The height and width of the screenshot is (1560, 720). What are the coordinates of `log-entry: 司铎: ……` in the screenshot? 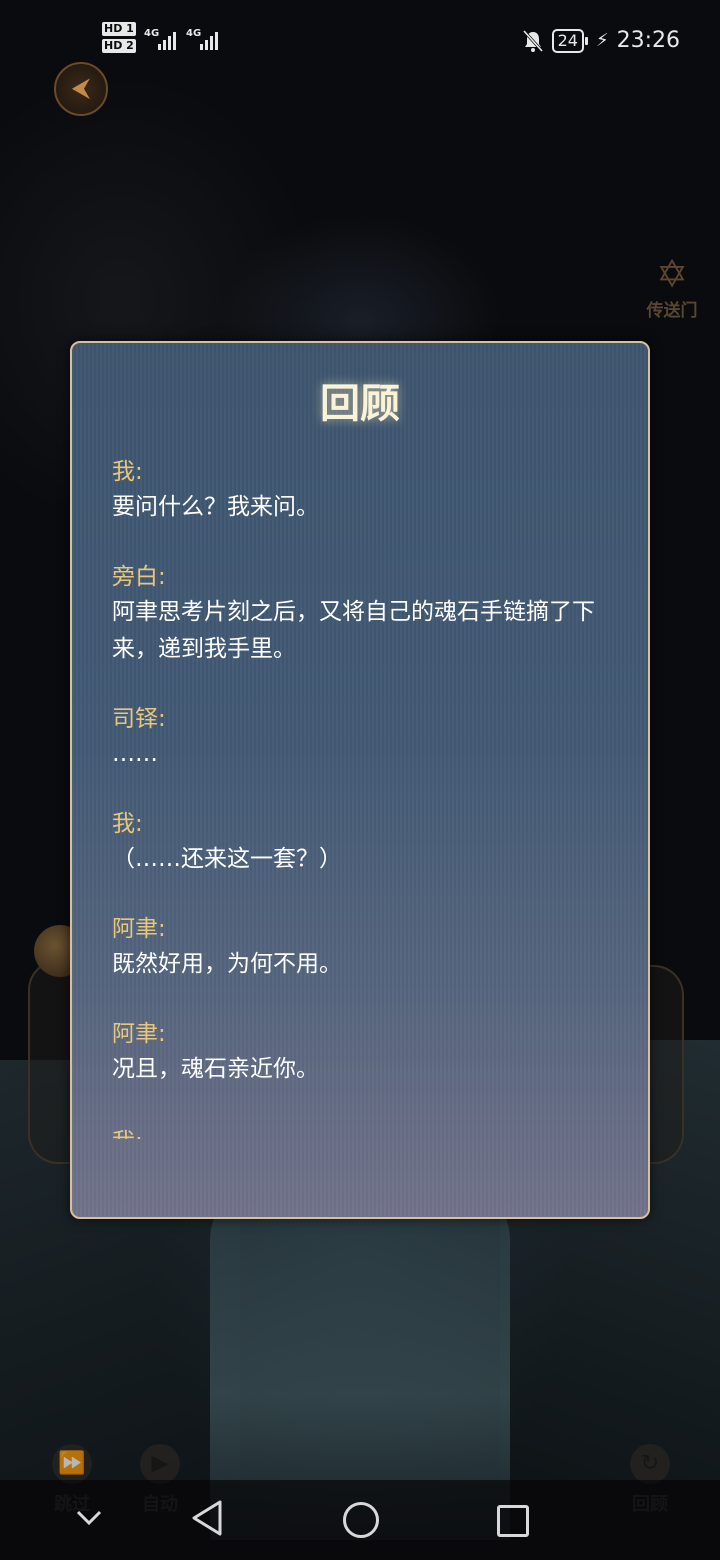 It's located at (360, 737).